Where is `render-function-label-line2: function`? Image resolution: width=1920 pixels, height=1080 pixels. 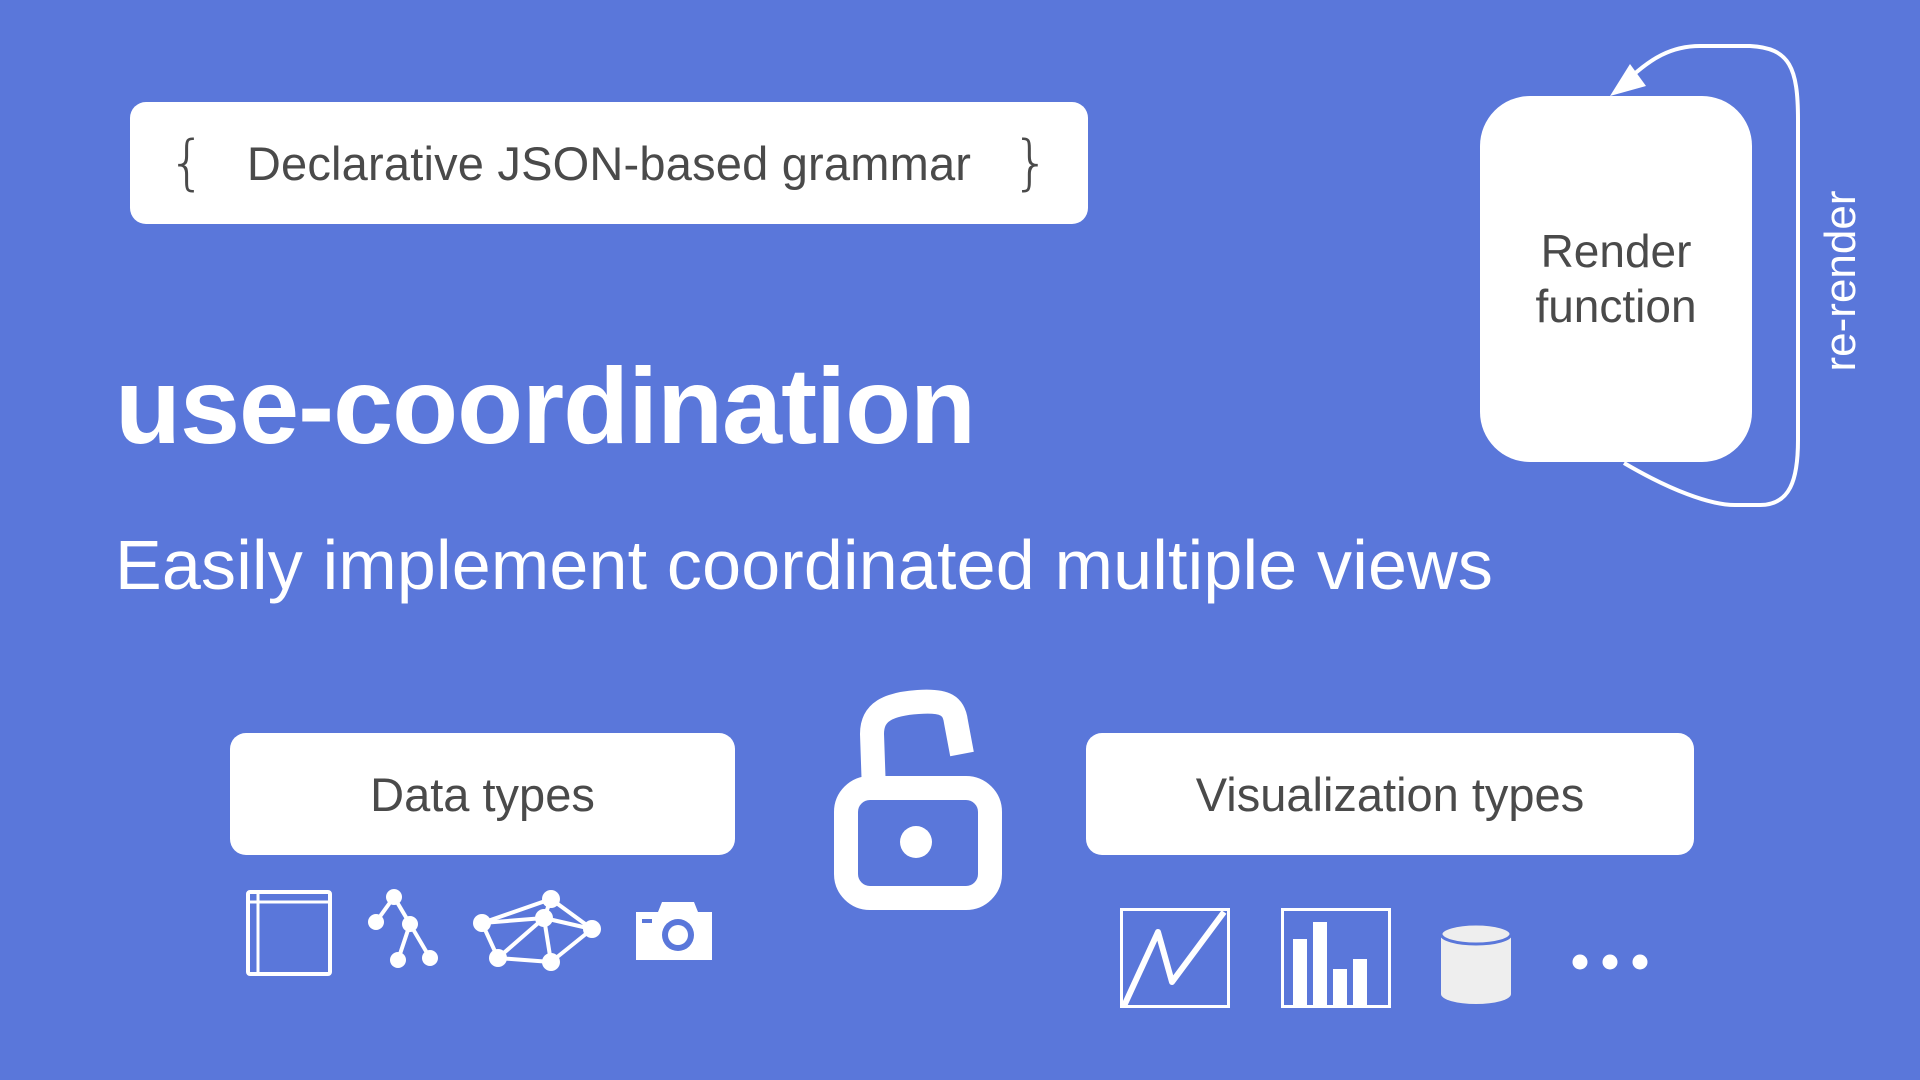 render-function-label-line2: function is located at coordinates (1616, 306).